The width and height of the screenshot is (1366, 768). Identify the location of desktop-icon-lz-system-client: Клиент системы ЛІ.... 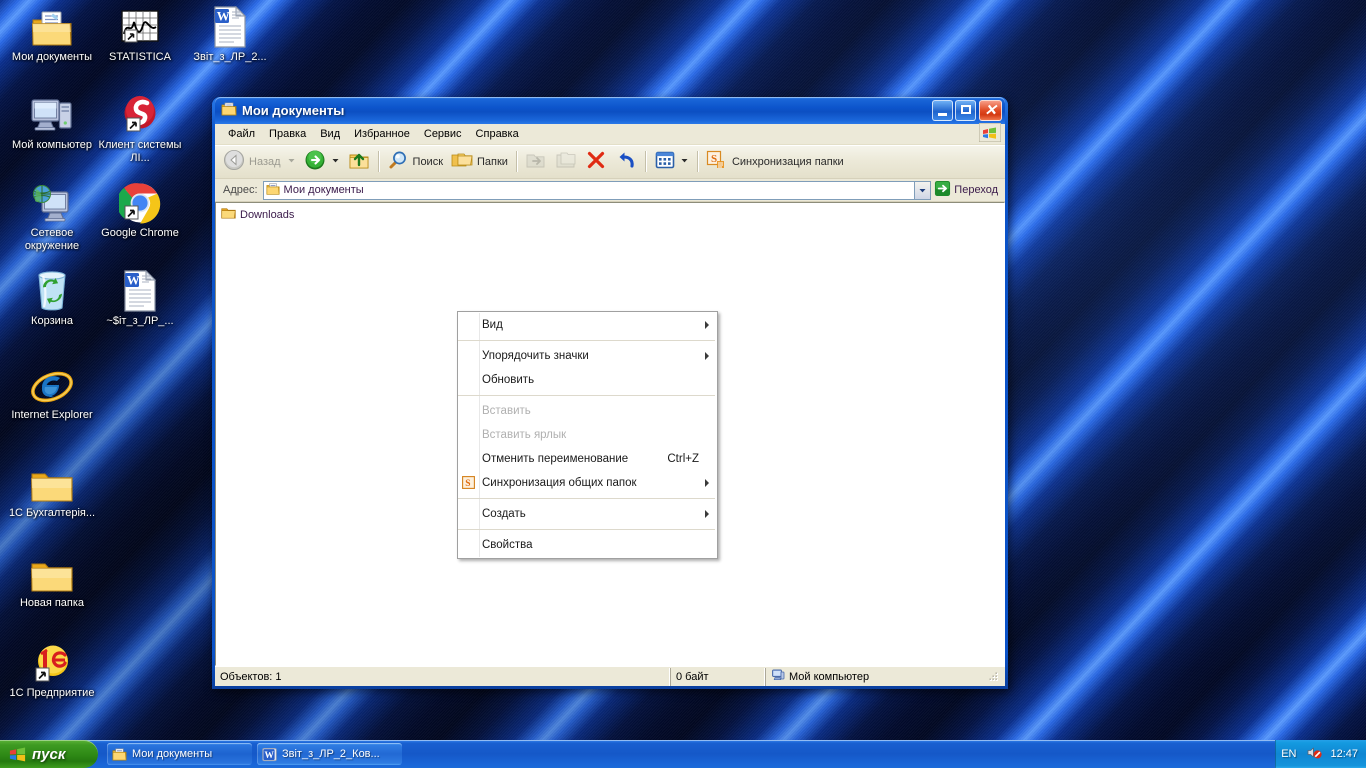
(140, 128).